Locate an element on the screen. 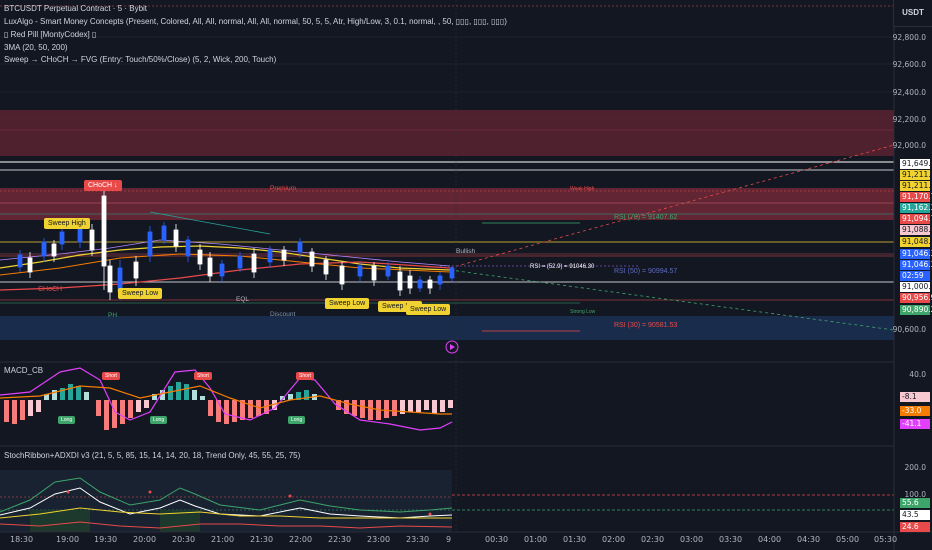 The height and width of the screenshot is (550, 932). choch-low-label: CHoCH is located at coordinates (50, 289).